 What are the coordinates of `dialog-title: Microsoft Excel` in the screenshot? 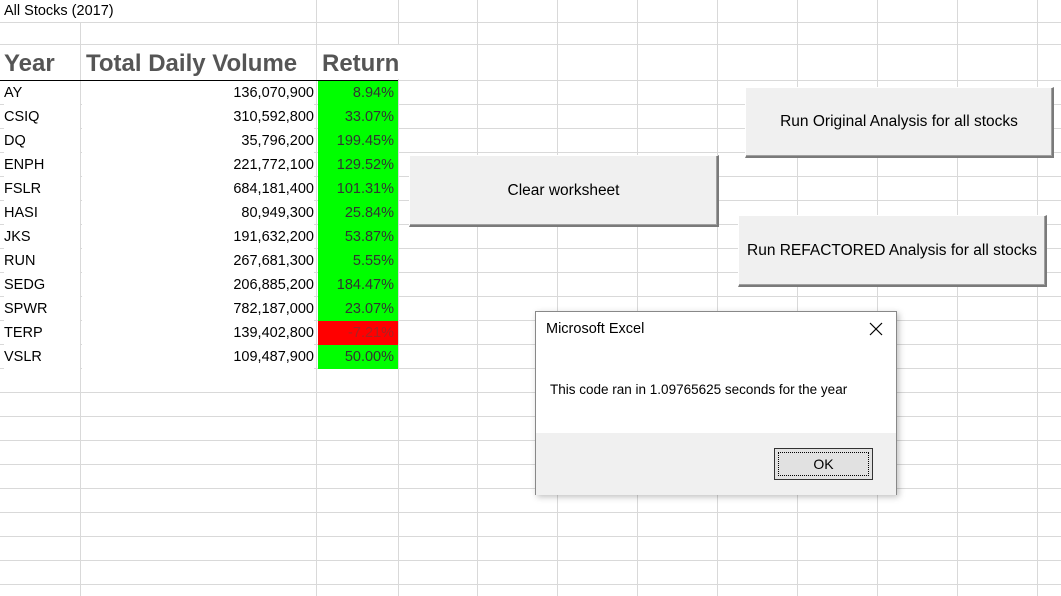 It's located at (595, 329).